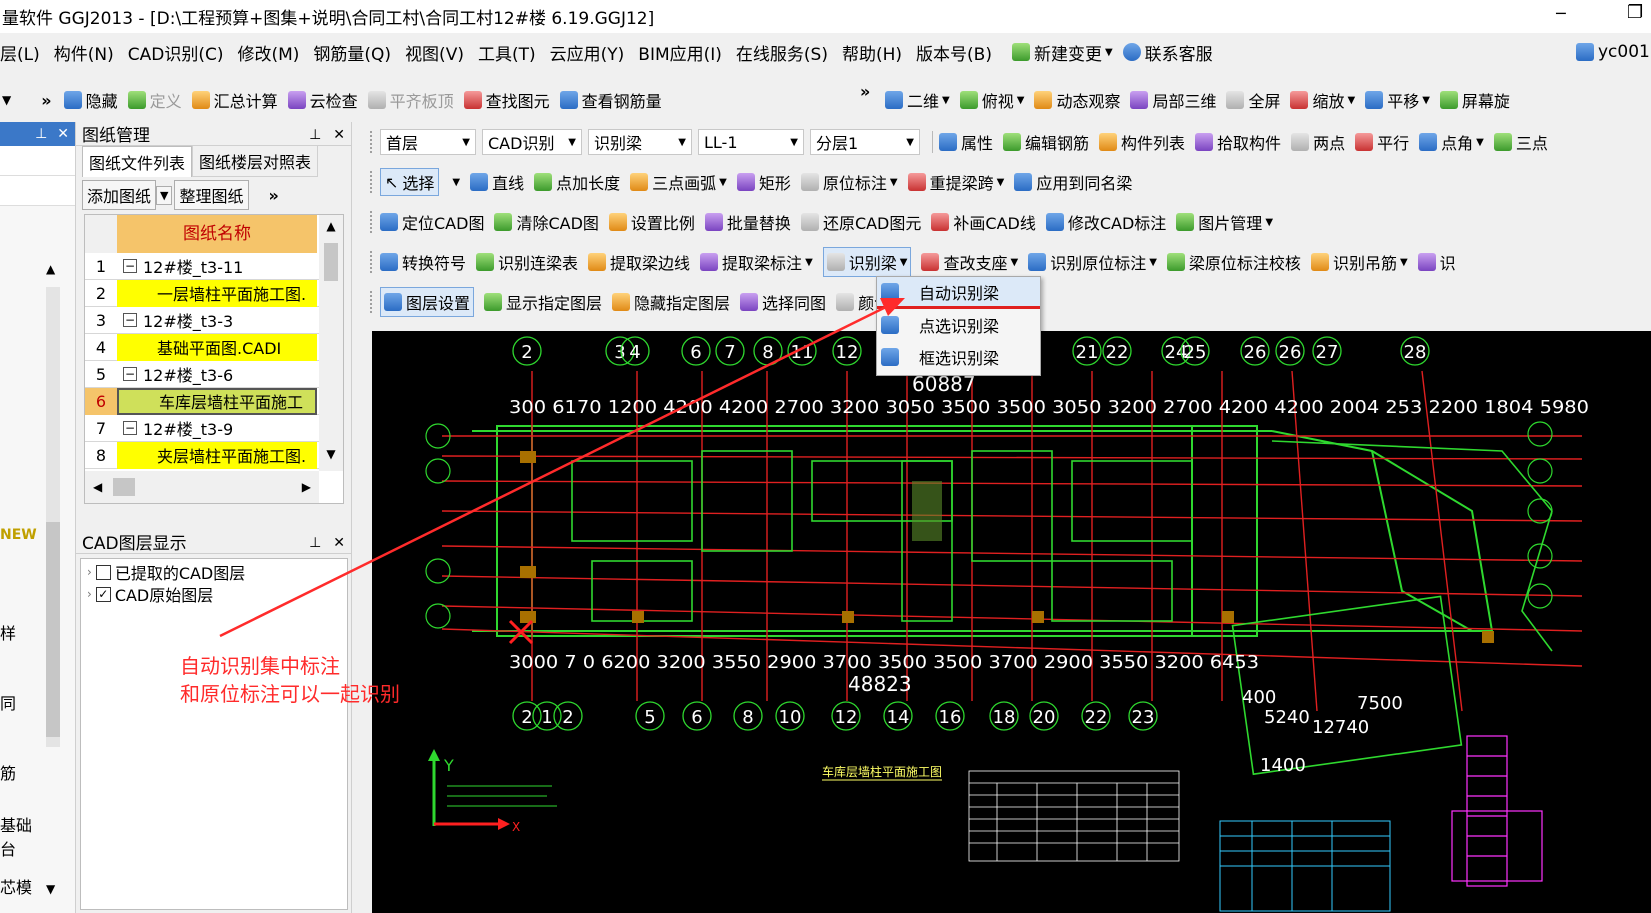 The height and width of the screenshot is (913, 1651). Describe the element at coordinates (917, 100) in the screenshot. I see `view-tool-button-0: 二维 ▼` at that location.